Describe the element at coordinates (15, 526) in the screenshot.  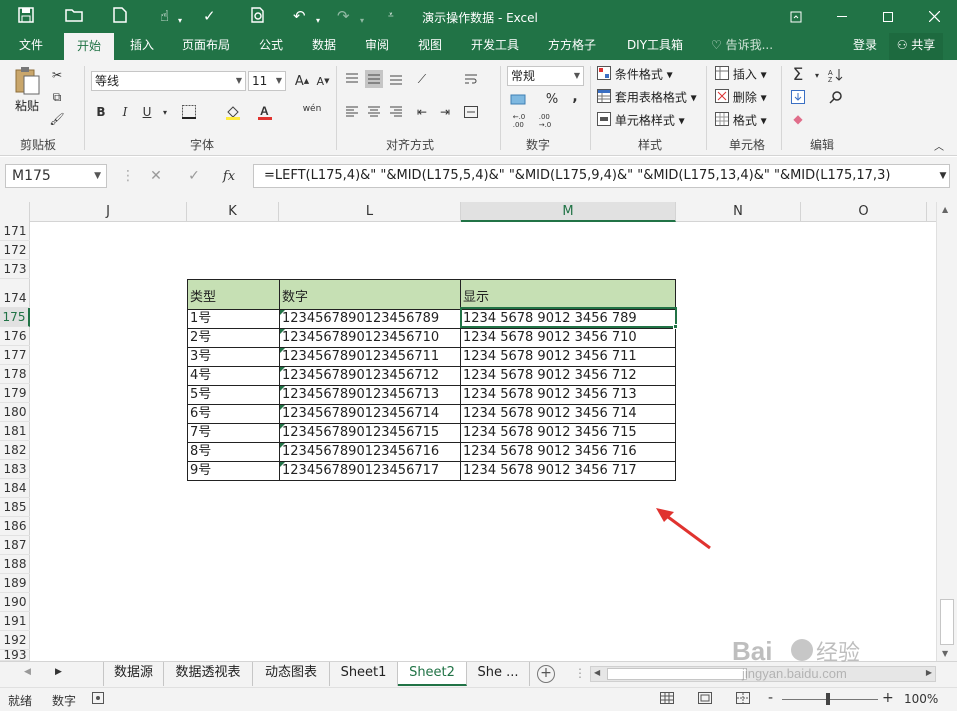
I see `row-header: 186` at that location.